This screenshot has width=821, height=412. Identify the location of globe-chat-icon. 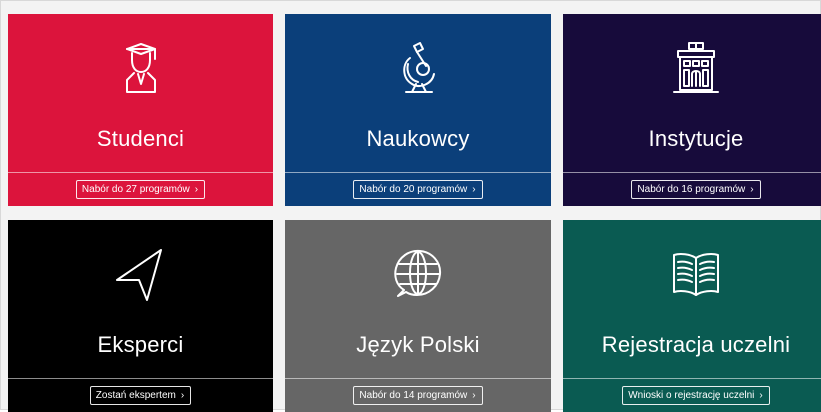
(418, 274).